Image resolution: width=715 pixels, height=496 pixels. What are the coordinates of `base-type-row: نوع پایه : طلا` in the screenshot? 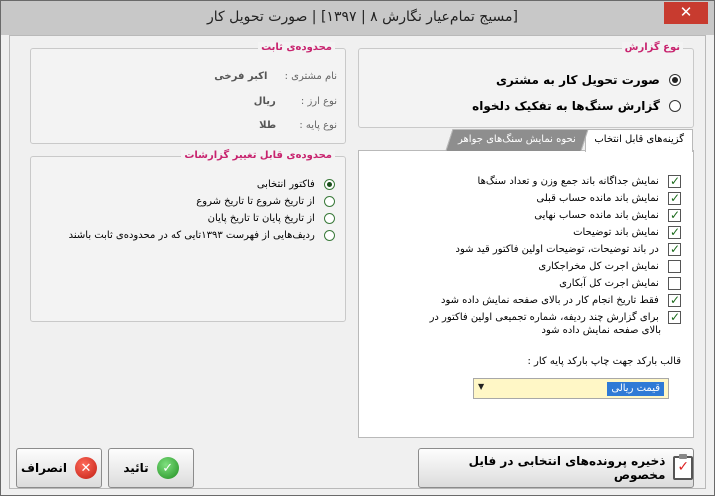 It's located at (298, 125).